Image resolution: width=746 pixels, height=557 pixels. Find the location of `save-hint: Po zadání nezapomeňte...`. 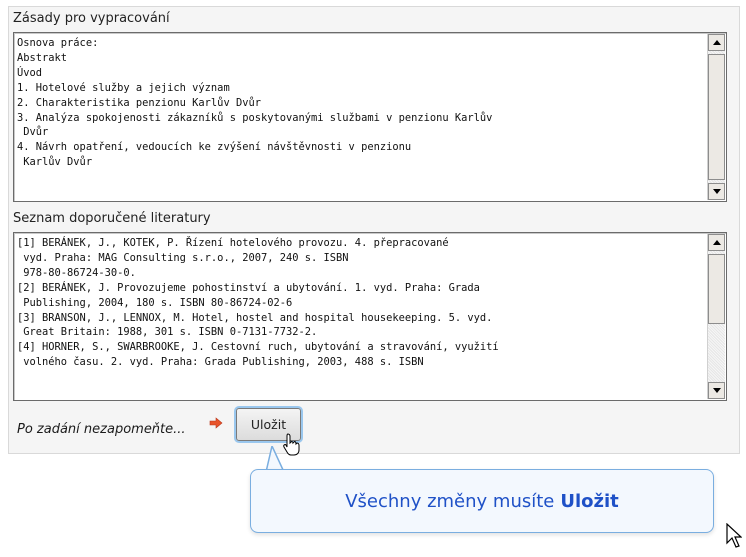

save-hint: Po zadání nezapomeňte... is located at coordinates (101, 429).